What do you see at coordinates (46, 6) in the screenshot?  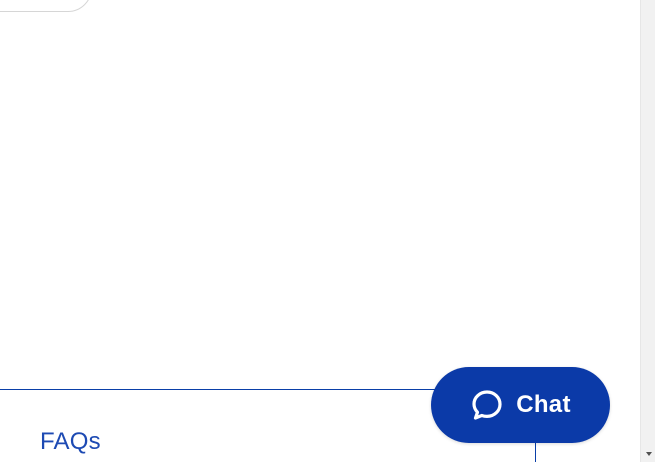 I see `content-card-partial` at bounding box center [46, 6].